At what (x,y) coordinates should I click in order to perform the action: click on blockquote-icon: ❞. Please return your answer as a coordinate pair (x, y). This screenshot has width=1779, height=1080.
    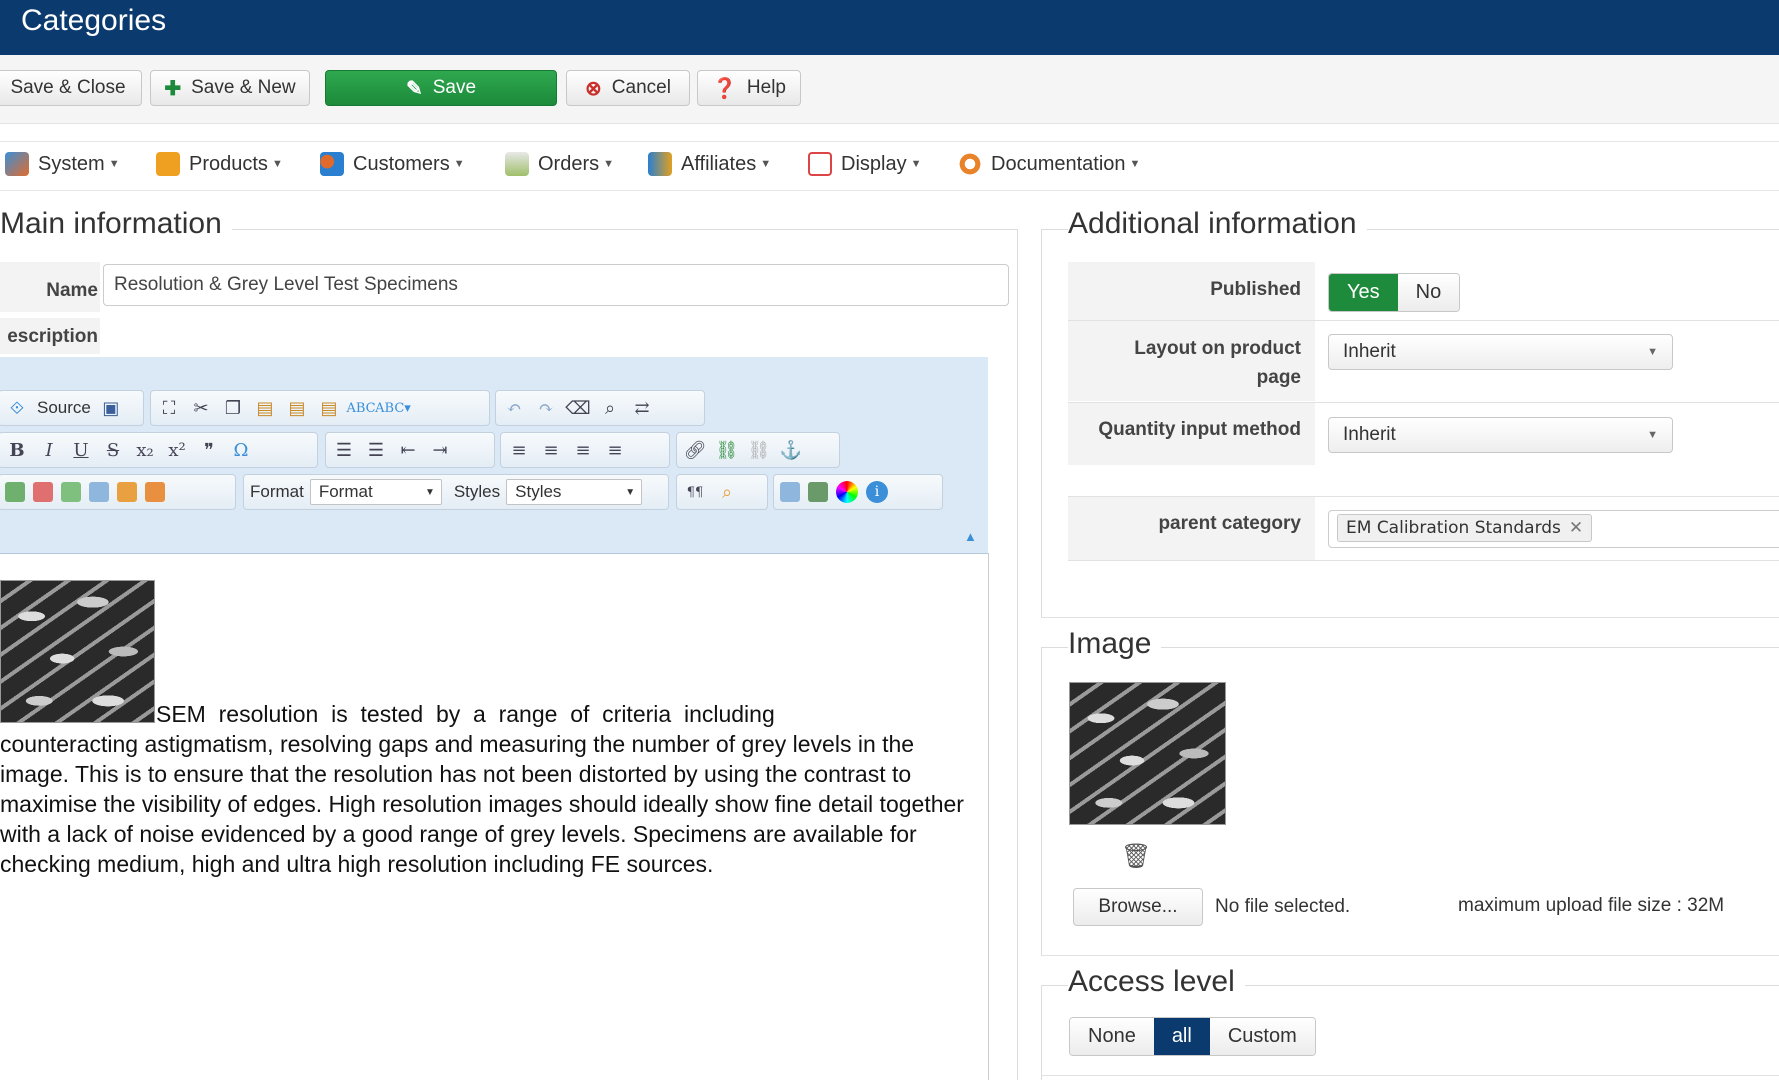
    Looking at the image, I should click on (209, 450).